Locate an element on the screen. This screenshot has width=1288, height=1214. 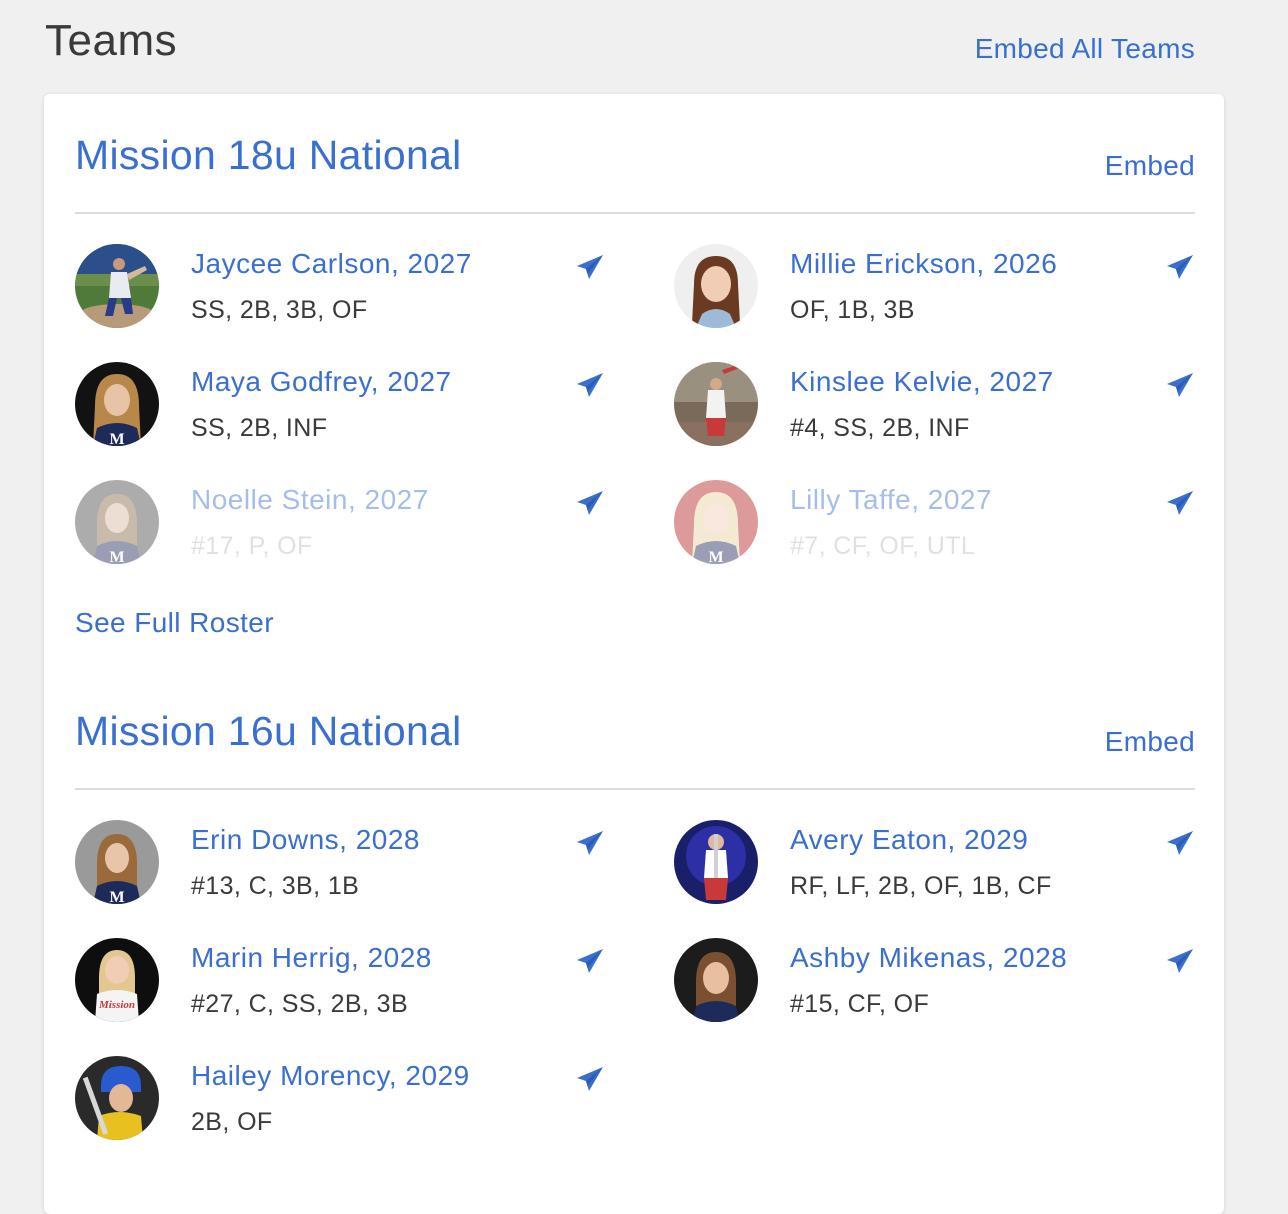
player-card: Ashby Mikenas, 2028 #15, CF, OF is located at coordinates (934, 983).